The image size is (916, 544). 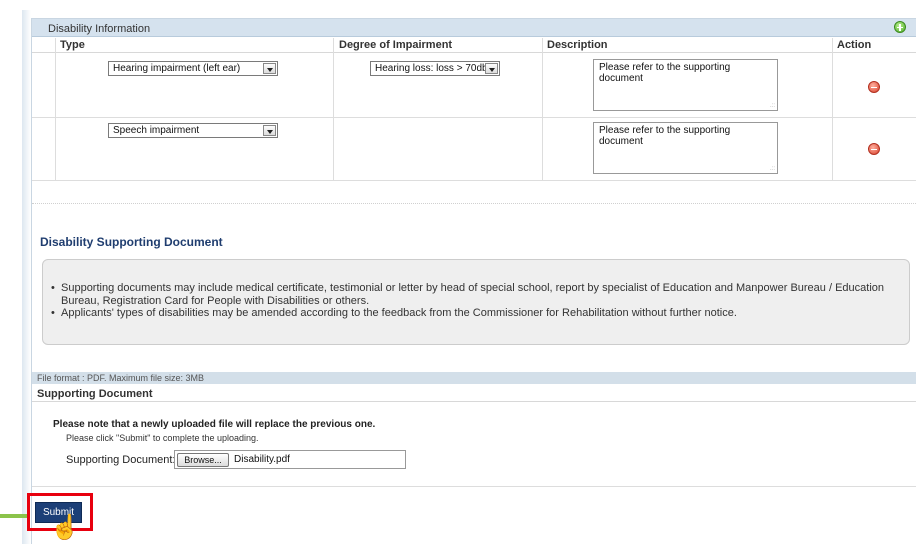 I want to click on file-upload-field: Browse... Disability.pdf, so click(x=290, y=459).